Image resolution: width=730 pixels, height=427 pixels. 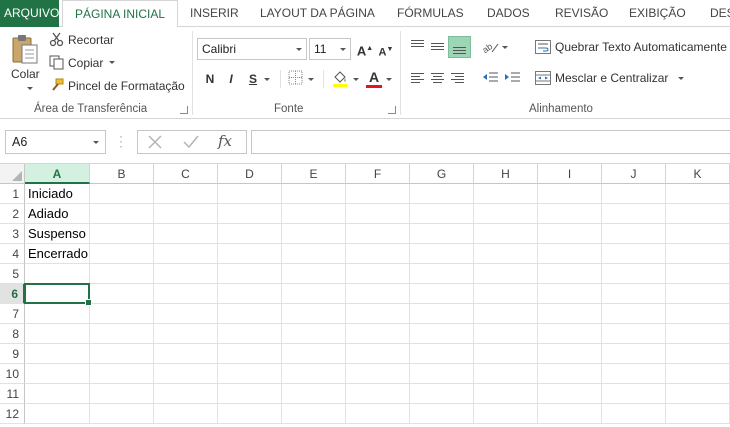 I want to click on cell-a10, so click(x=57, y=374).